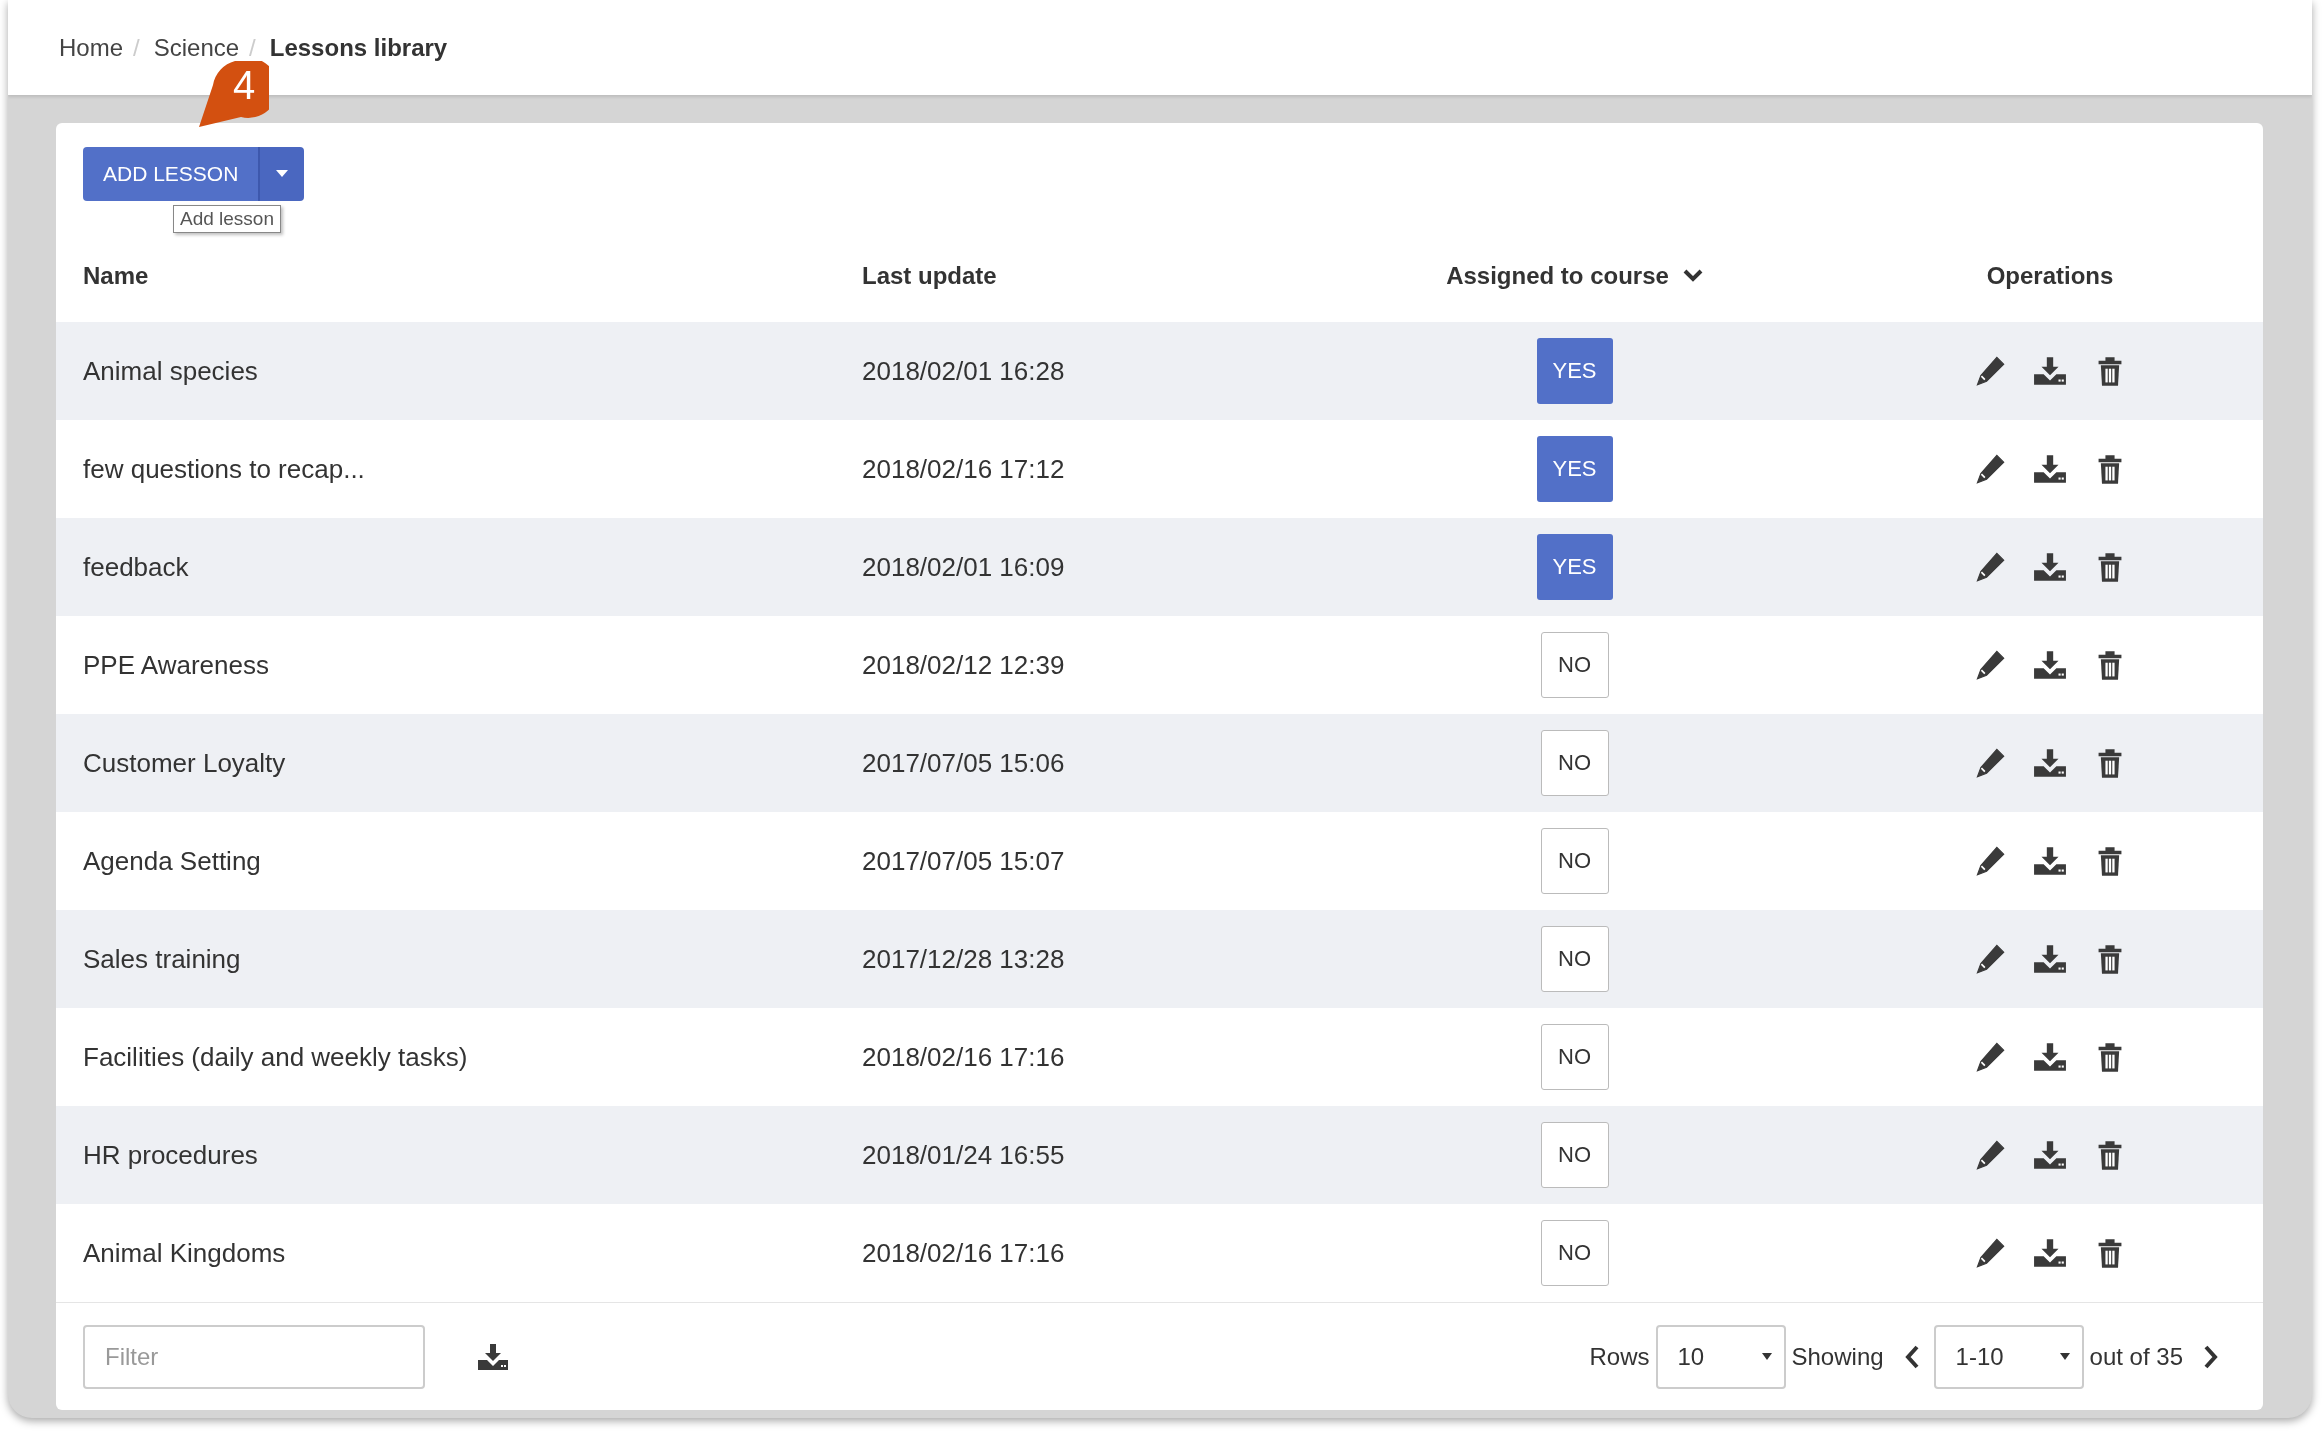 The image size is (2324, 1432). I want to click on table-cell: 2017/07/05 15:06, so click(963, 763).